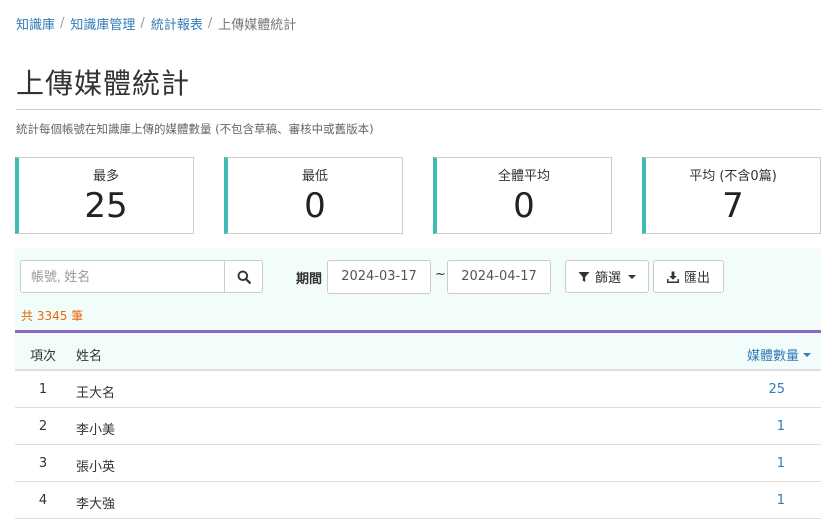  I want to click on export-button: 匯出, so click(688, 276).